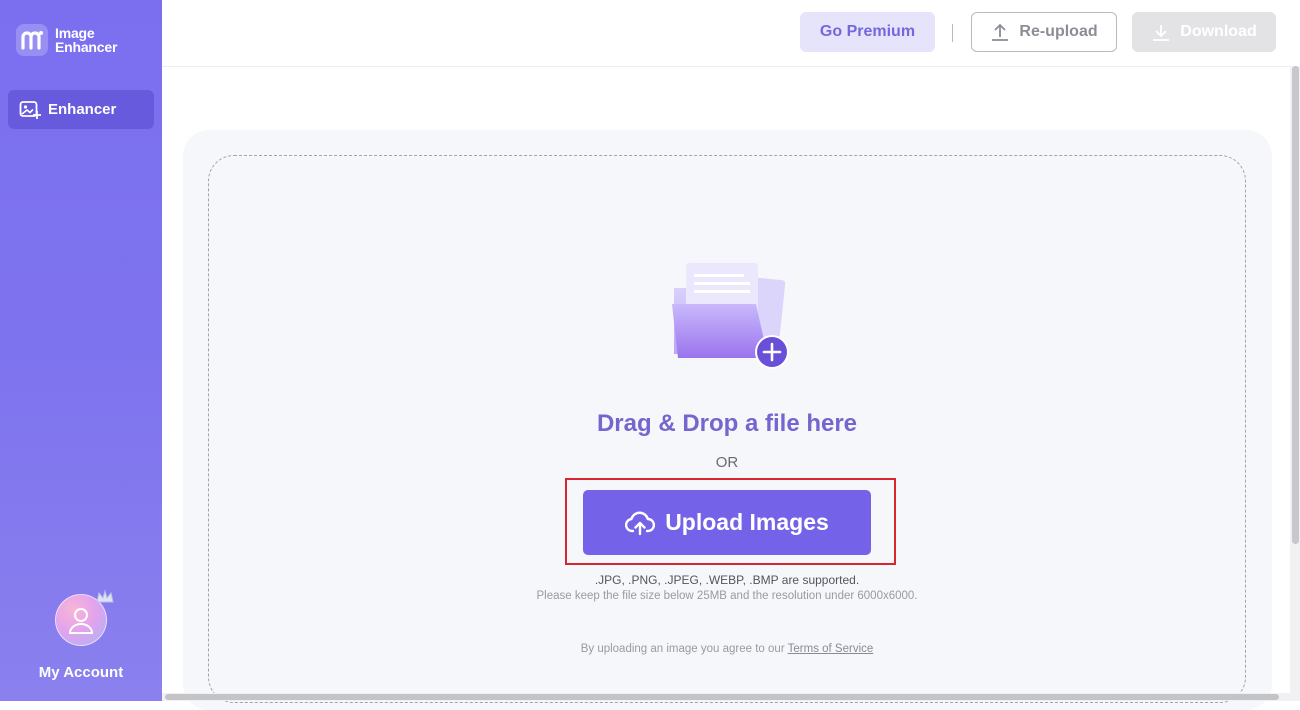 Image resolution: width=1300 pixels, height=710 pixels. Describe the element at coordinates (722, 697) in the screenshot. I see `horizontal-scrollbar-thumb` at that location.